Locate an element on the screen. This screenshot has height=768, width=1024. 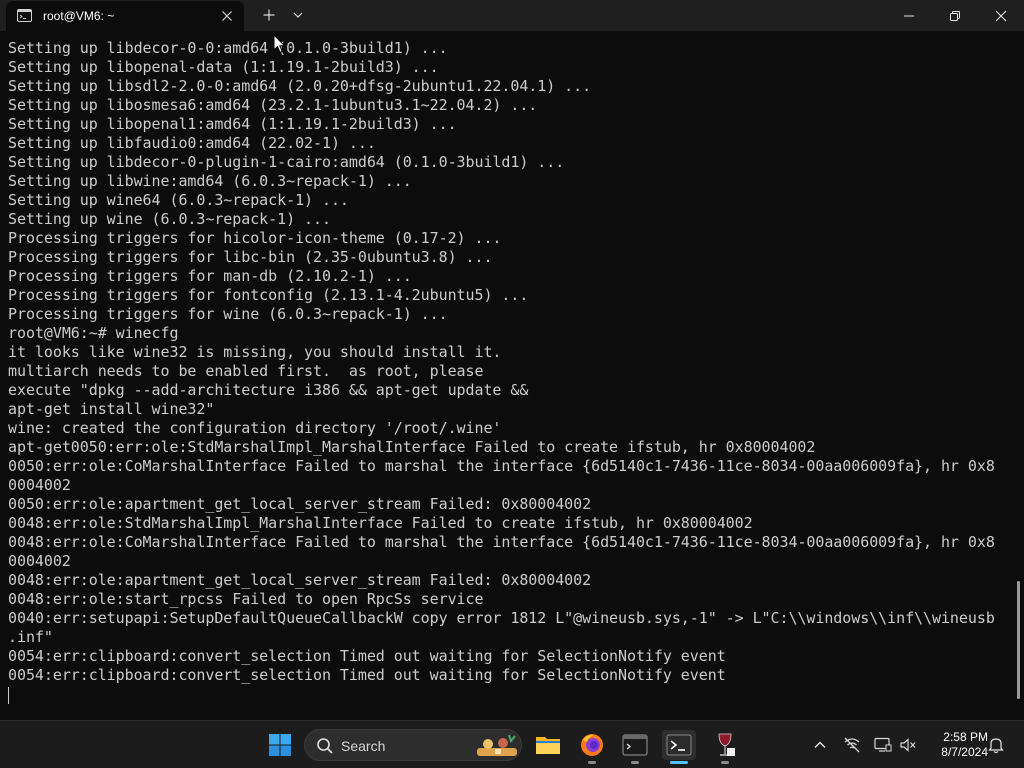
show-hidden-icons-button is located at coordinates (820, 745).